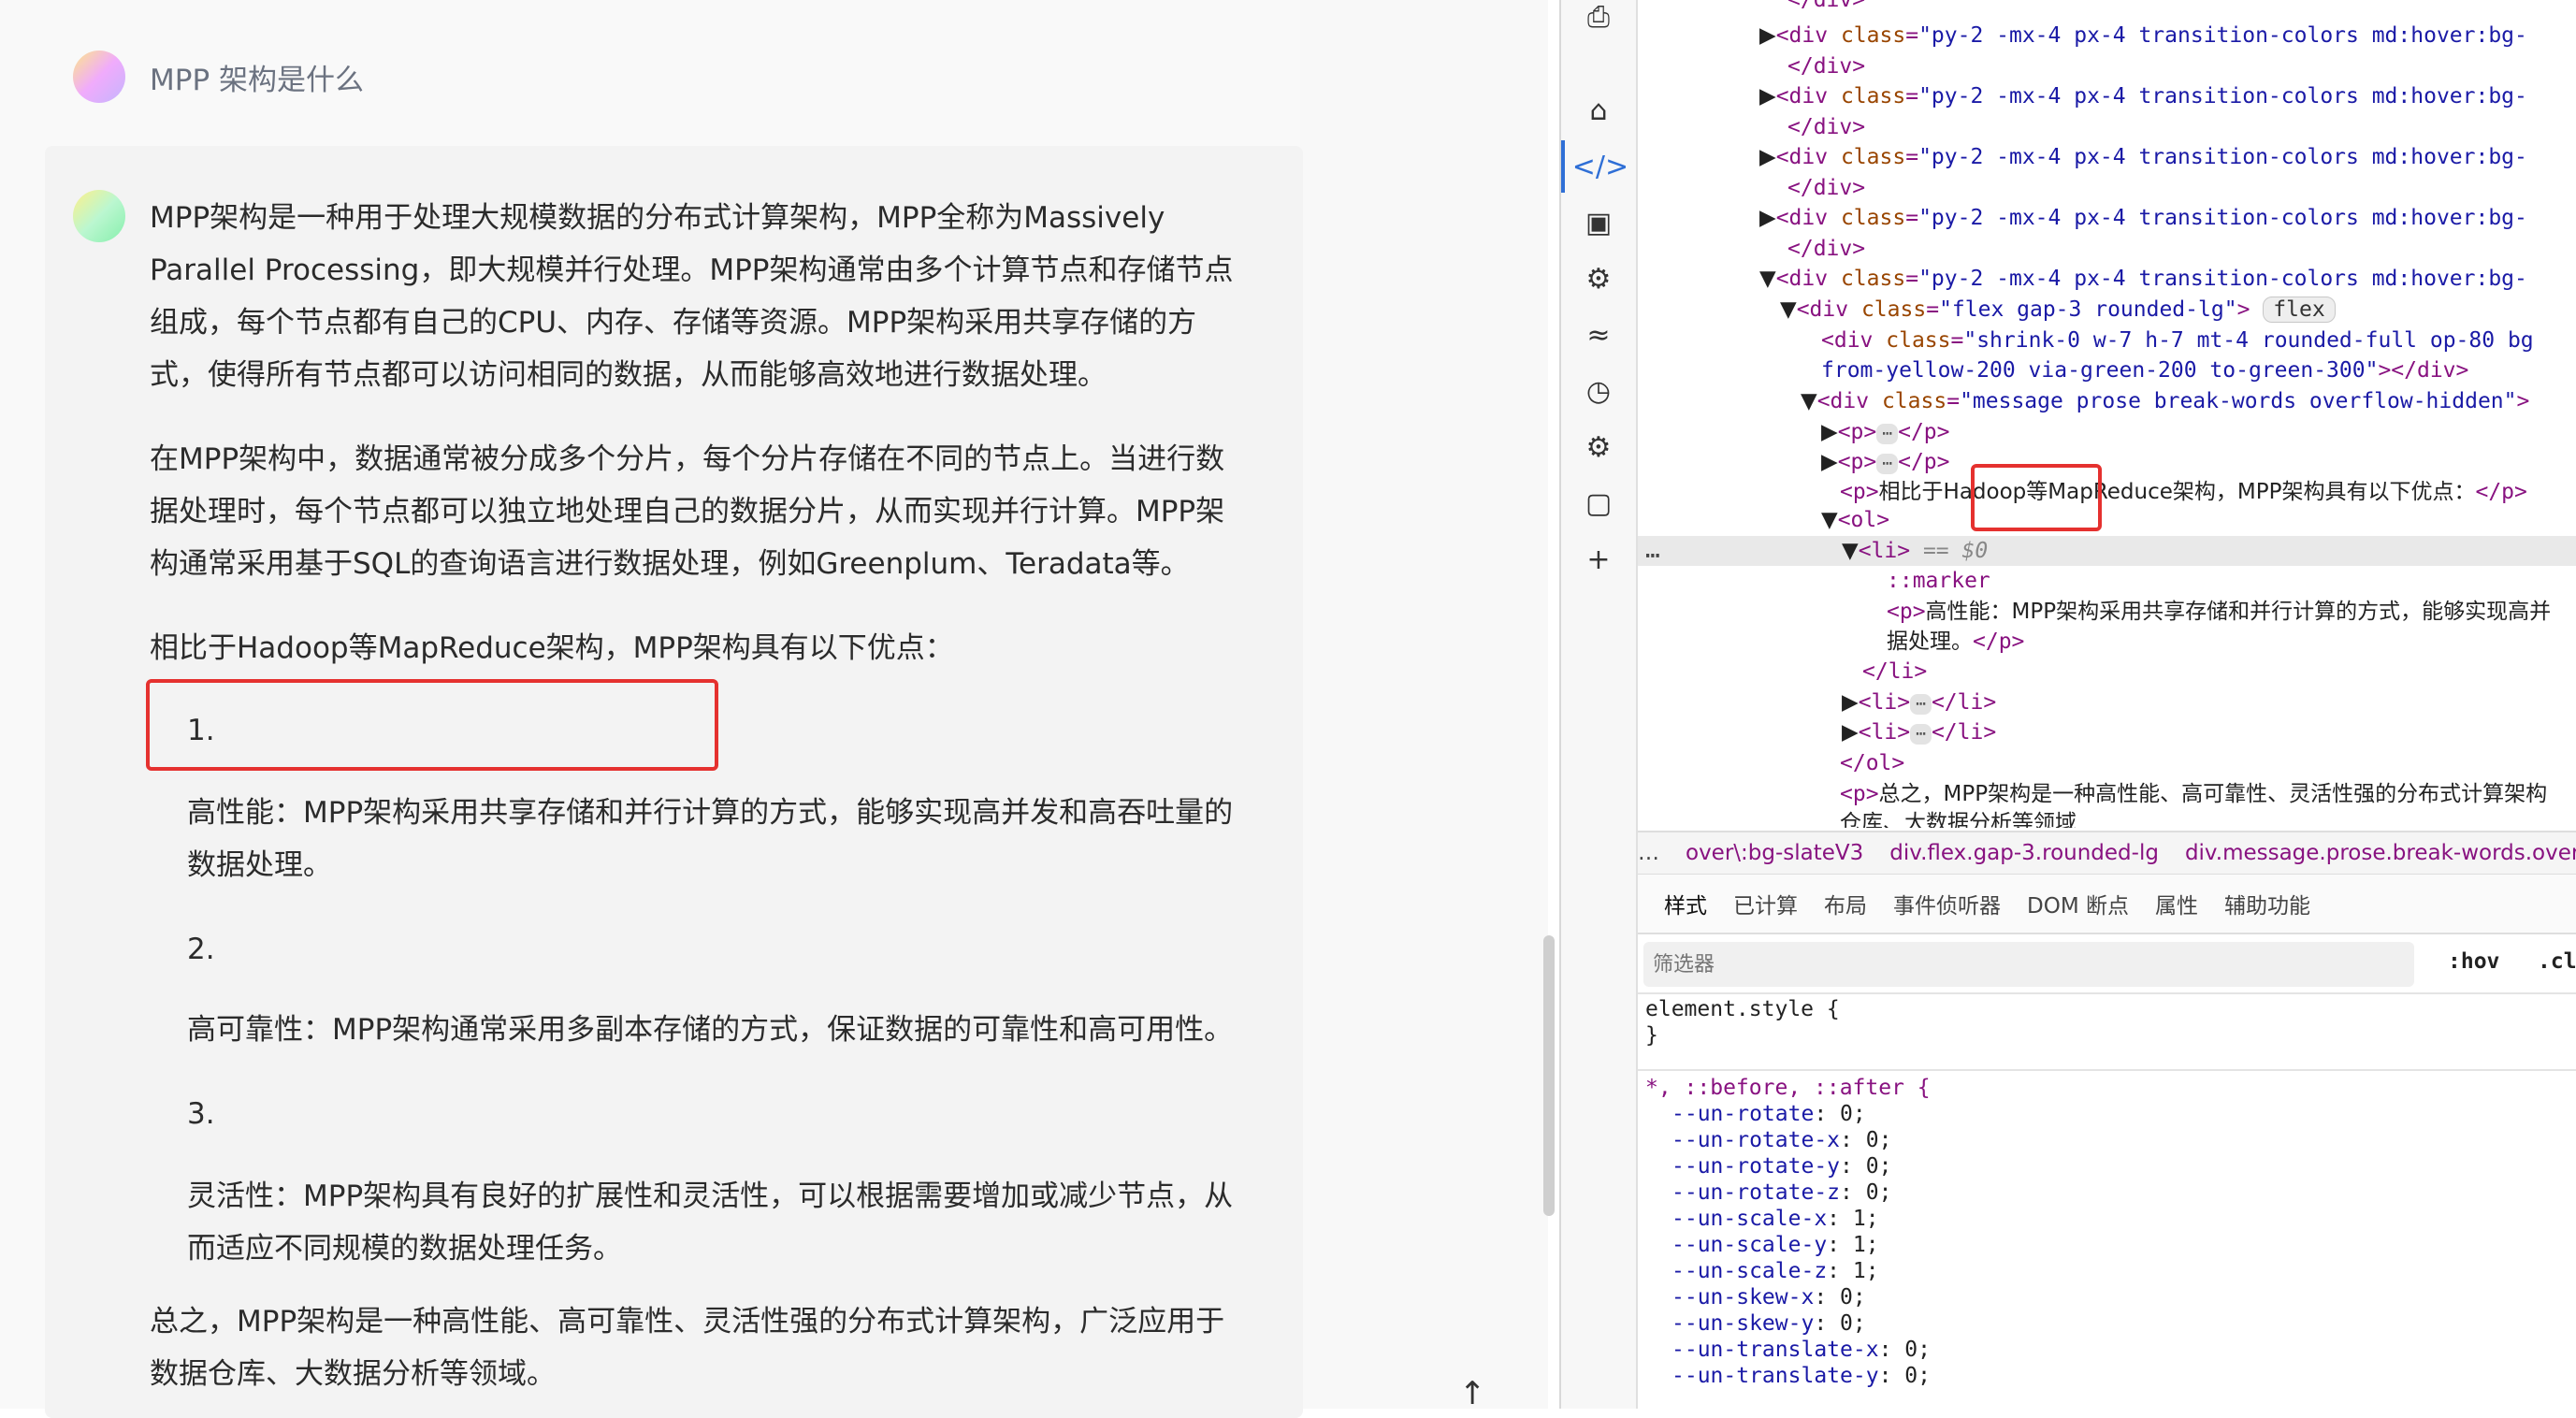 Image resolution: width=2576 pixels, height=1418 pixels. I want to click on wifi-icon: ≈, so click(1598, 335).